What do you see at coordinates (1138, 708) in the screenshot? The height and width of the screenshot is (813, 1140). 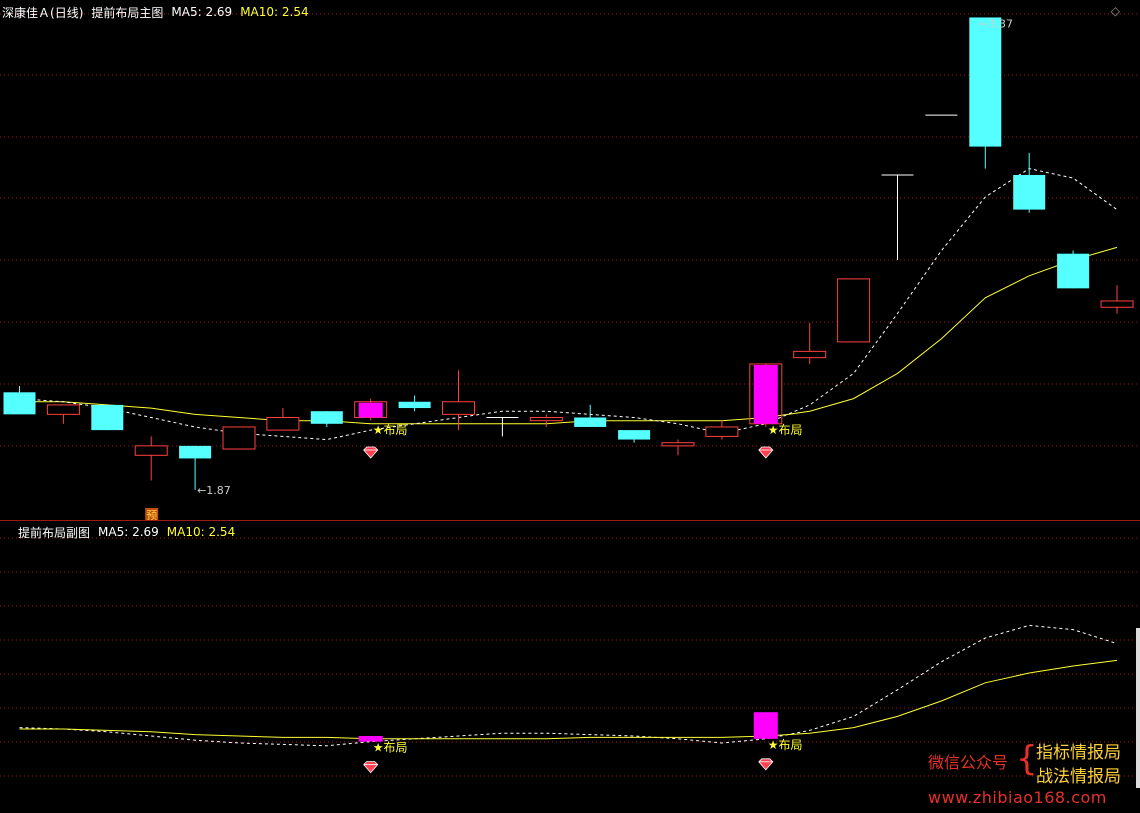 I see `scrollbar-handle` at bounding box center [1138, 708].